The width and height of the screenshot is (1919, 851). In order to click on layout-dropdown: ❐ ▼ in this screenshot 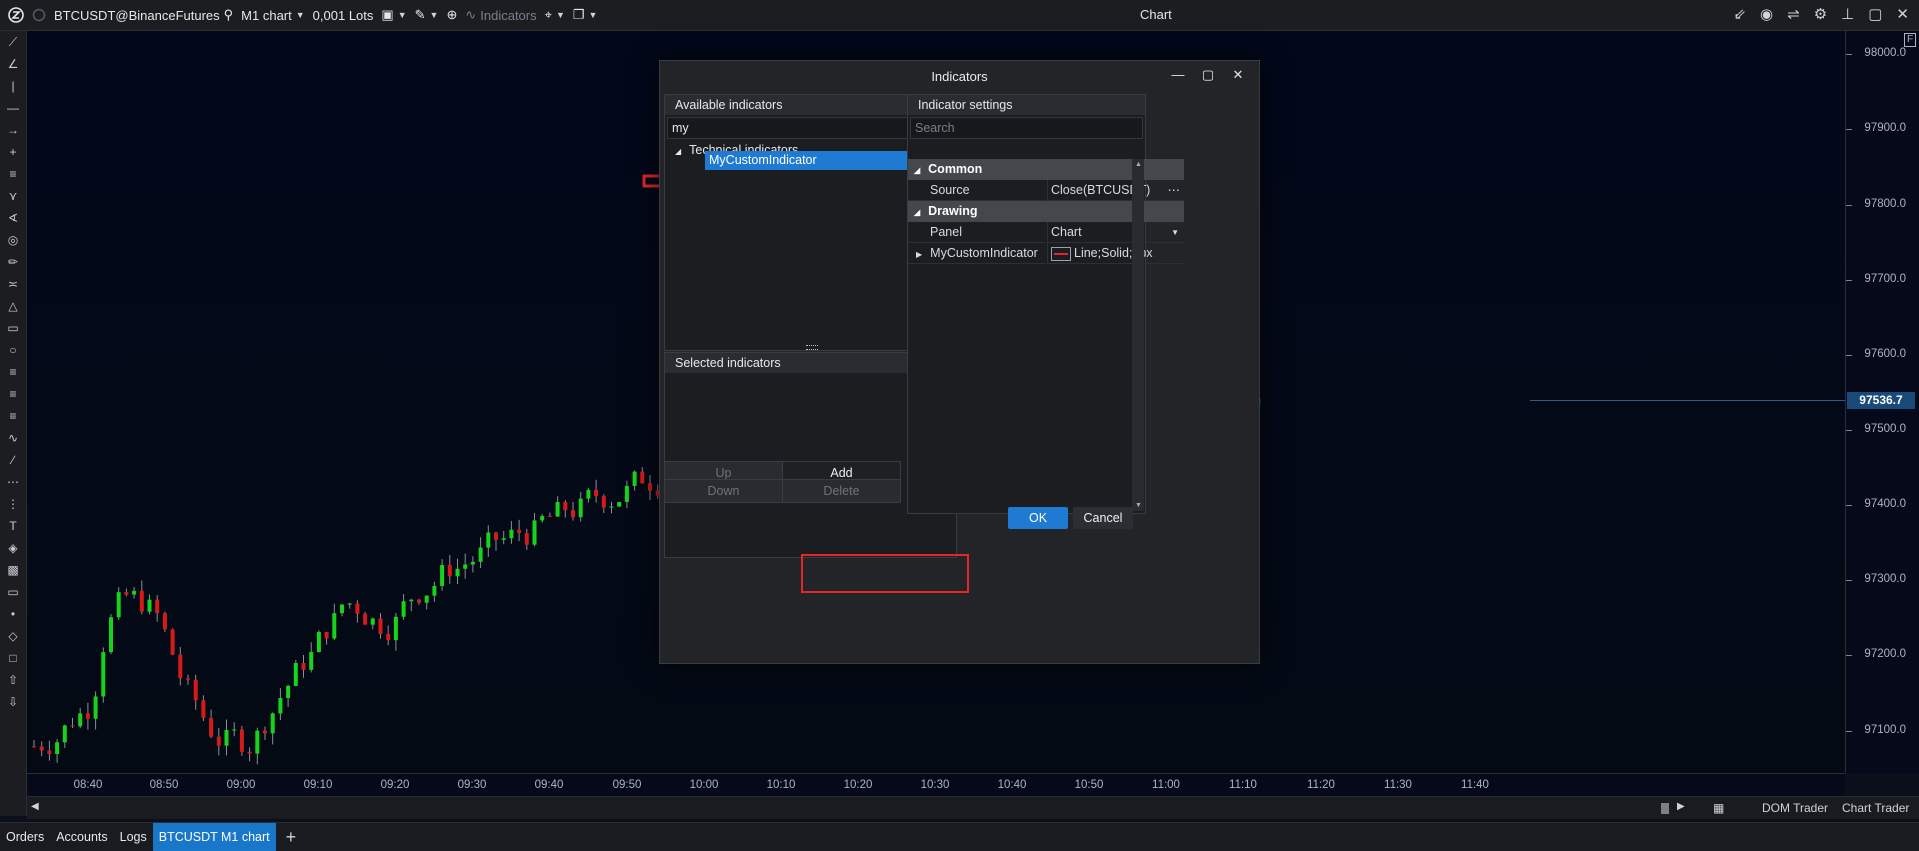, I will do `click(585, 15)`.